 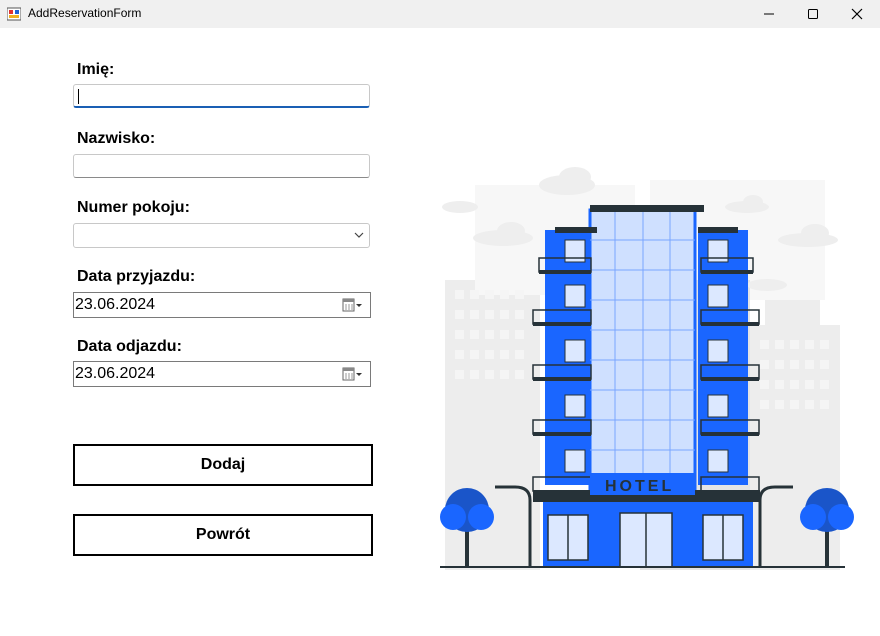 What do you see at coordinates (223, 535) in the screenshot?
I see `back-button: Powrót` at bounding box center [223, 535].